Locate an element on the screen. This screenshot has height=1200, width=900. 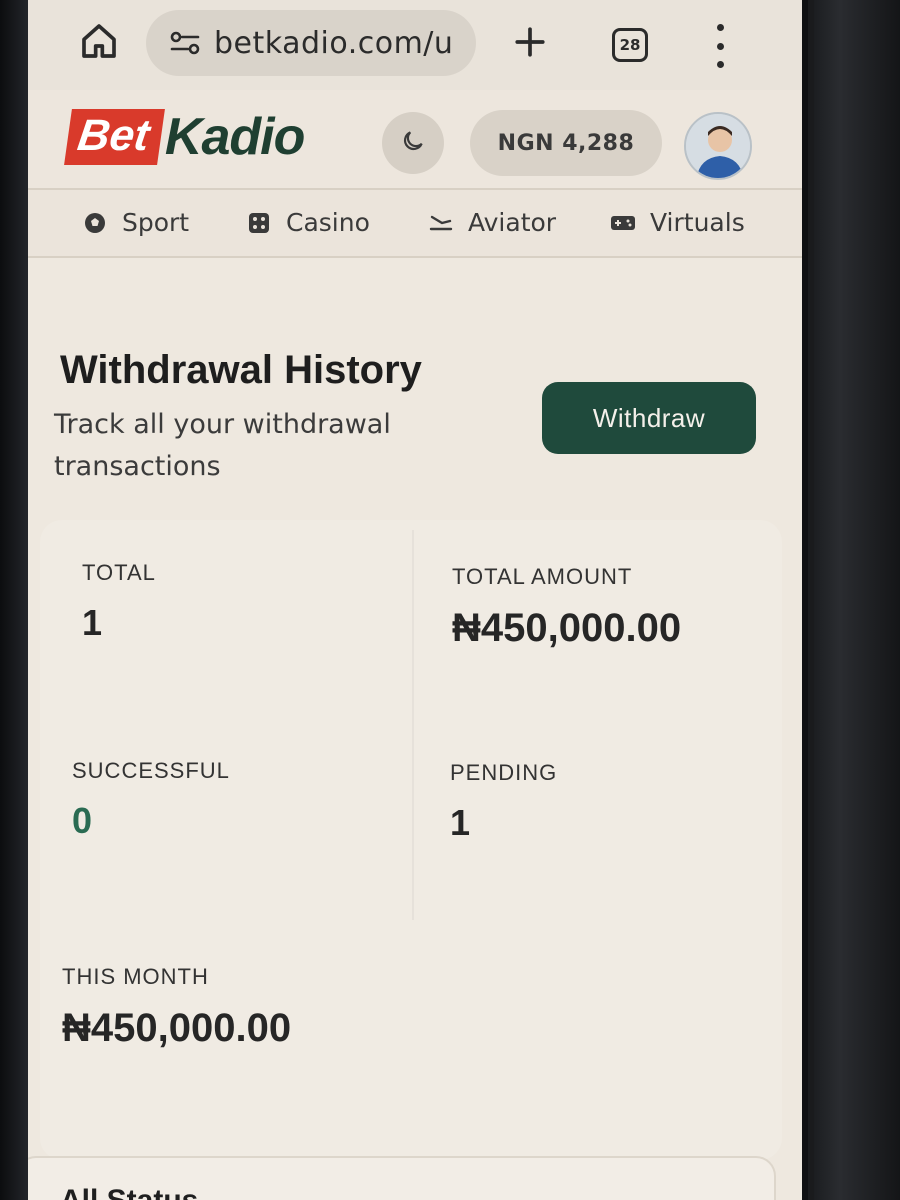
logo-kadio-text: Kadio is located at coordinates (234, 137).